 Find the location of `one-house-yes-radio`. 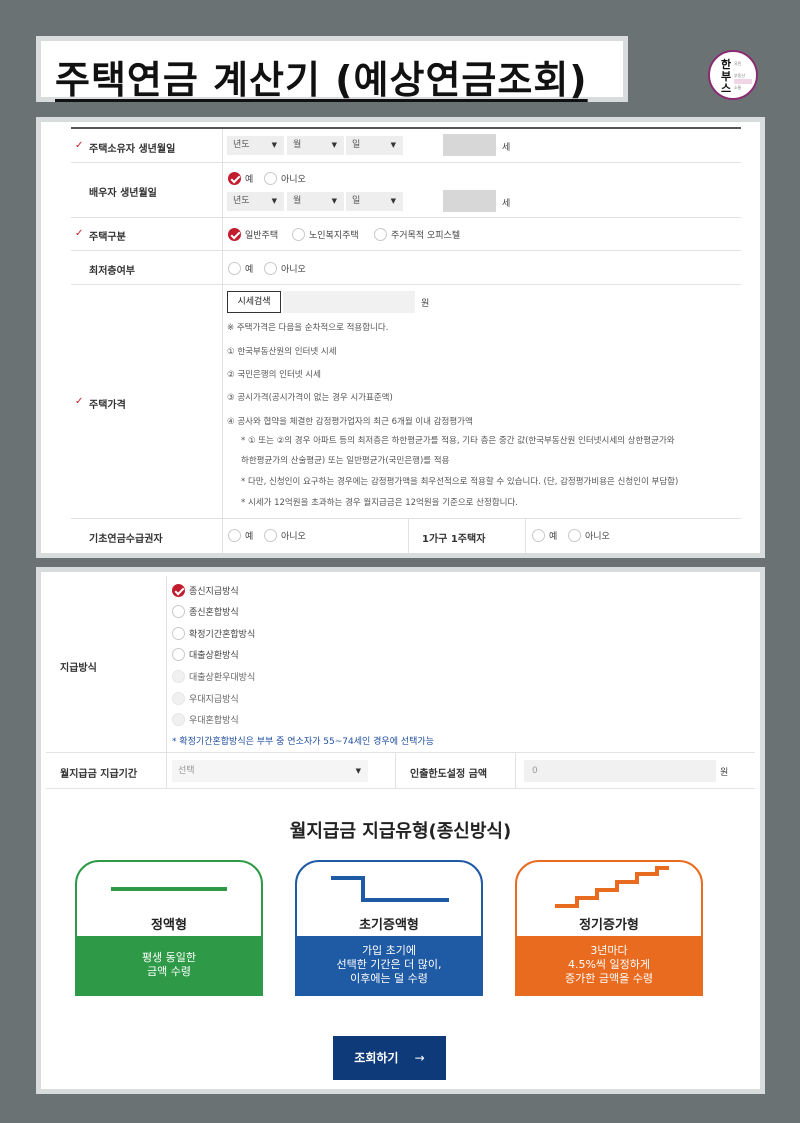

one-house-yes-radio is located at coordinates (538, 535).